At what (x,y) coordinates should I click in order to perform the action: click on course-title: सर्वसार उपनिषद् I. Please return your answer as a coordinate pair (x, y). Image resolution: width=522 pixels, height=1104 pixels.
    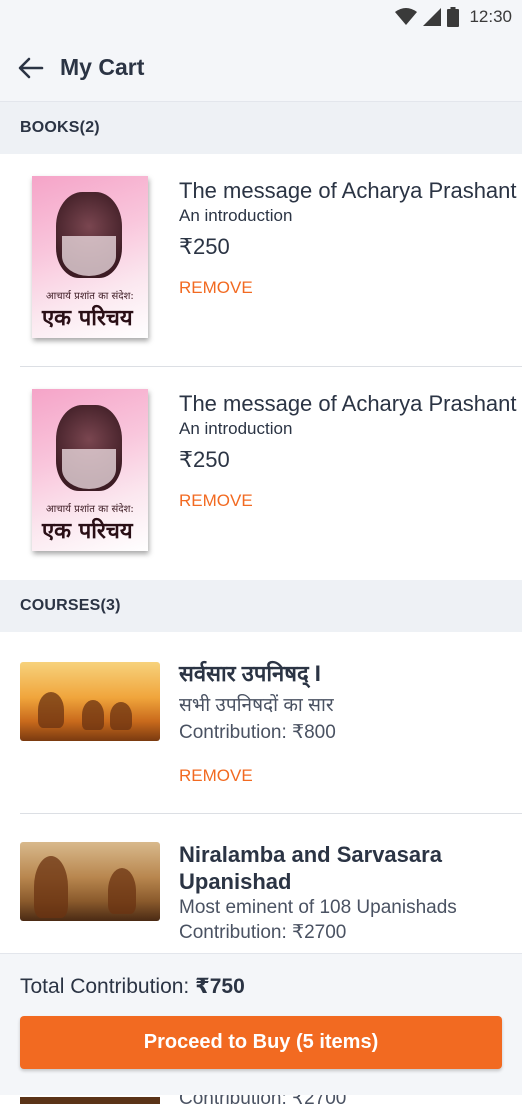
    Looking at the image, I should click on (250, 673).